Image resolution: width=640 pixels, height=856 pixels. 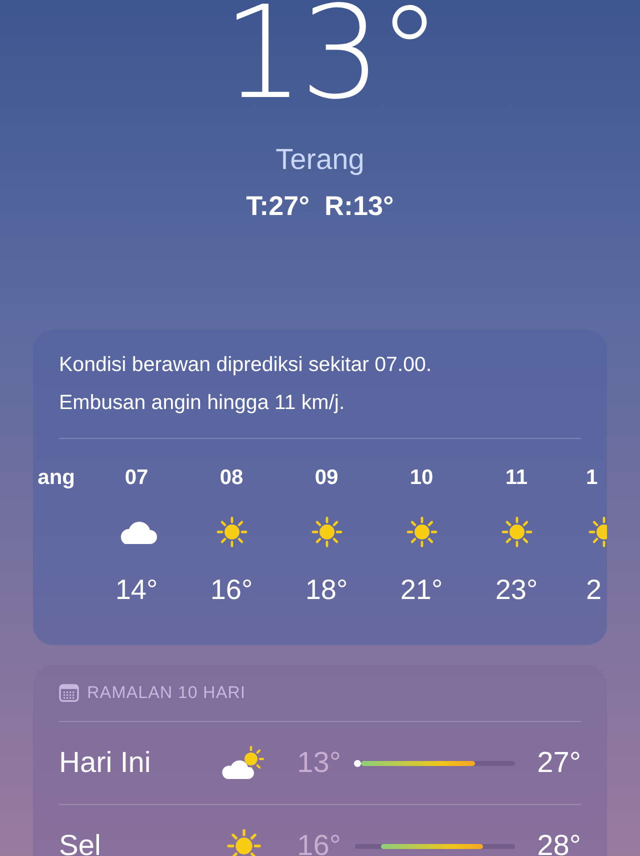 I want to click on day-label: Hari Ini, so click(x=105, y=763).